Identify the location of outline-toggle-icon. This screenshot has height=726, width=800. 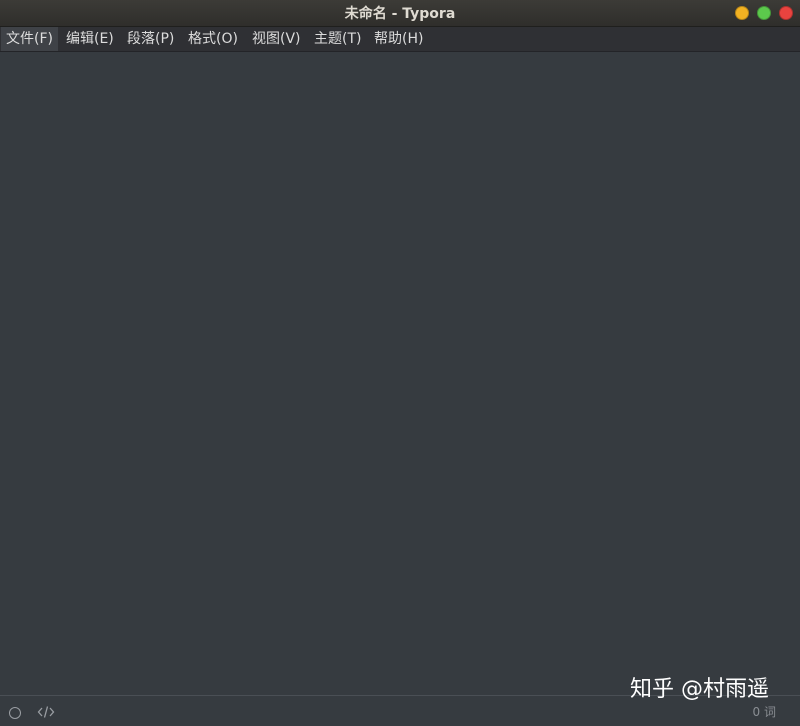
(15, 713).